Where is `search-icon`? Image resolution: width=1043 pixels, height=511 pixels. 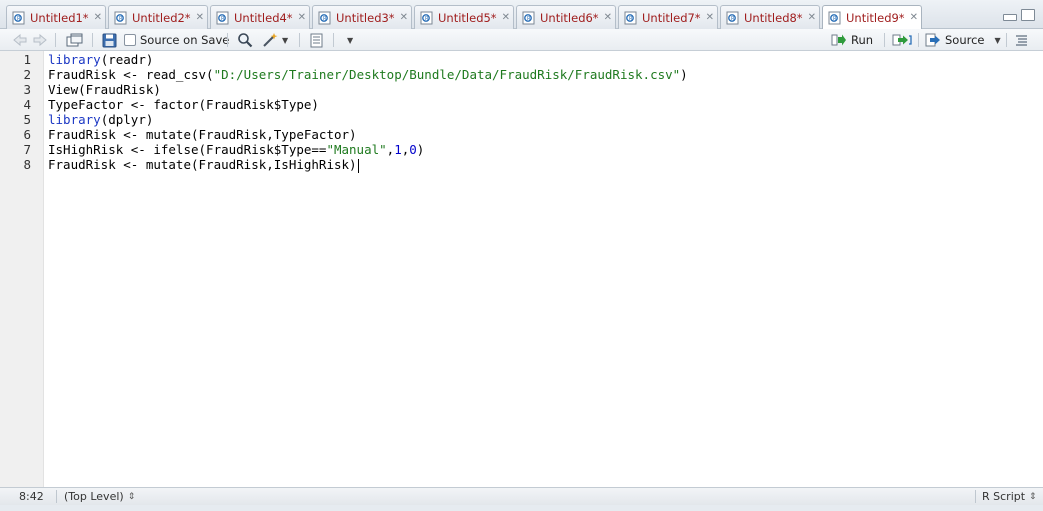 search-icon is located at coordinates (245, 40).